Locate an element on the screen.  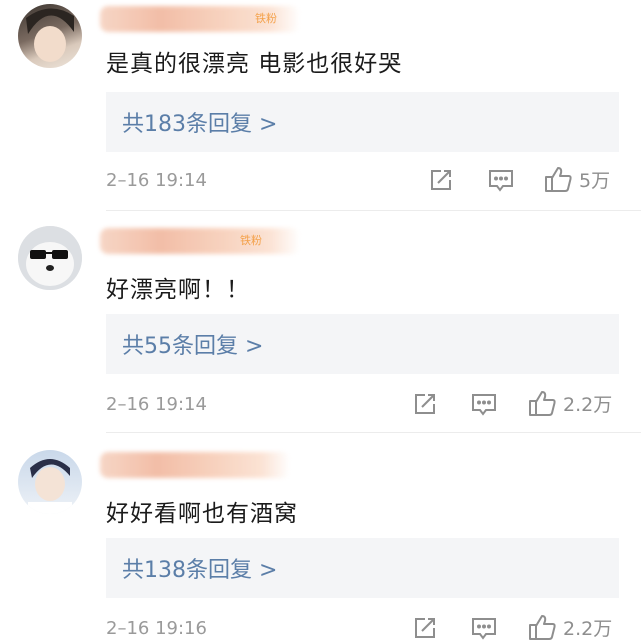
comment-text: 是真的很漂亮 电影也很好哭 is located at coordinates (254, 64).